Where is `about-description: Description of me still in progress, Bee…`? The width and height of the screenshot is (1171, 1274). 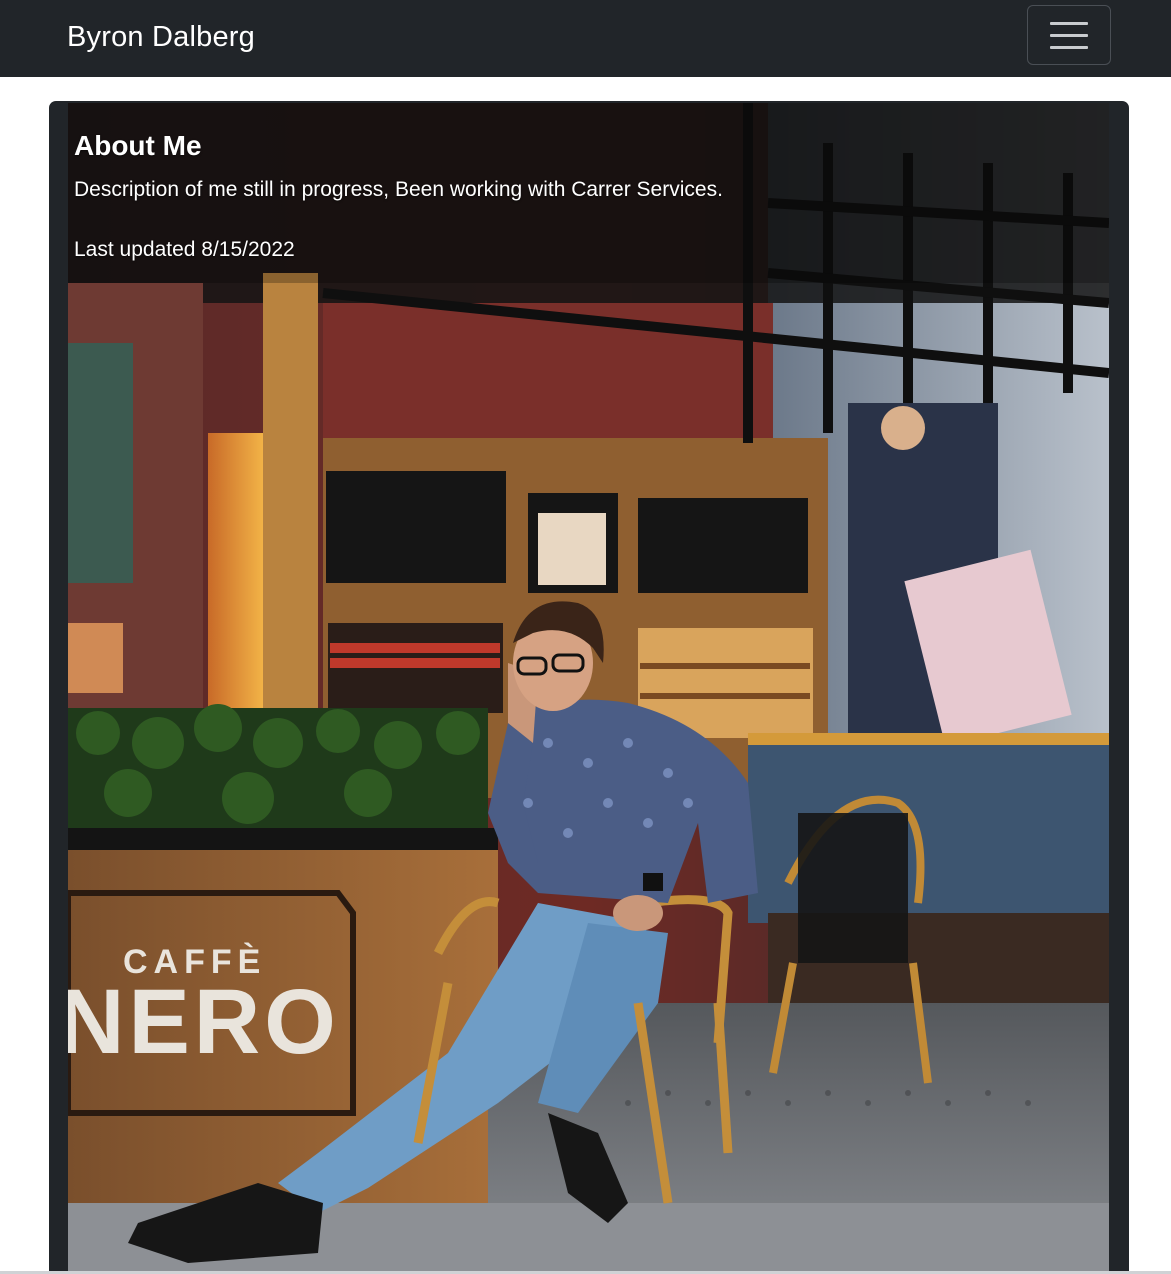 about-description: Description of me still in progress, Bee… is located at coordinates (398, 189).